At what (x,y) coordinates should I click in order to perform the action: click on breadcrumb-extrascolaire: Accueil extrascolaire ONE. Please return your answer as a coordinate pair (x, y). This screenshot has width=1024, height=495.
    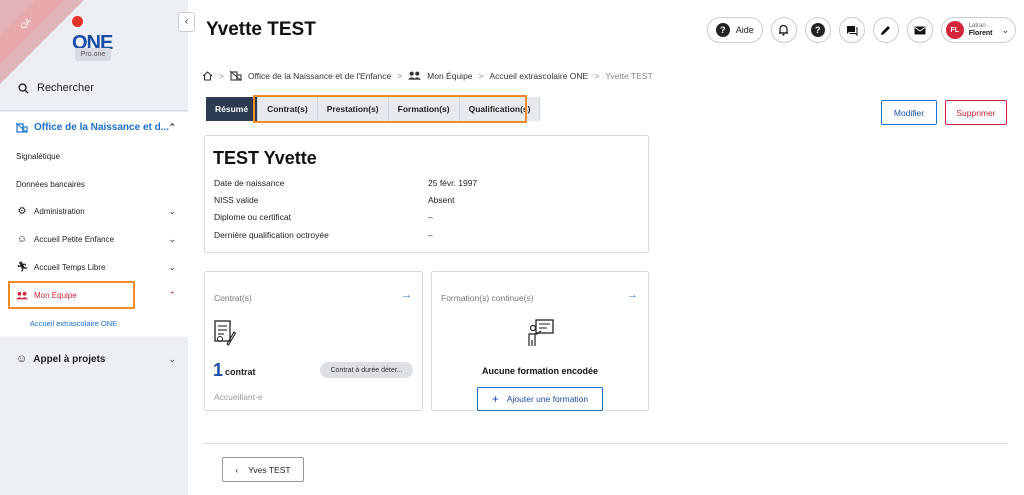
    Looking at the image, I should click on (539, 76).